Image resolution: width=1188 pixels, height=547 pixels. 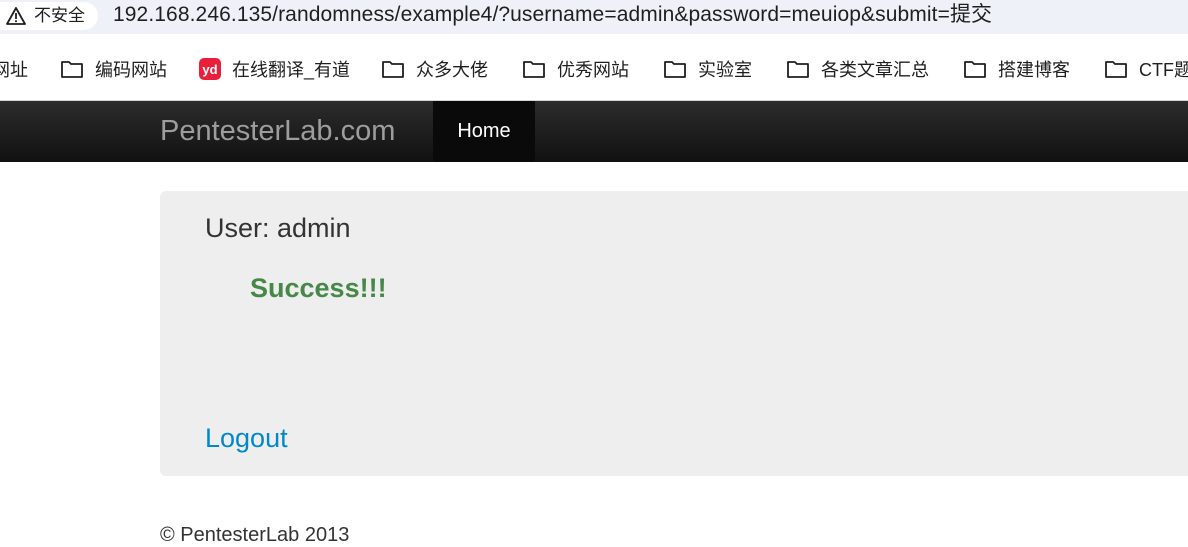 I want to click on warning-icon, so click(x=16, y=16).